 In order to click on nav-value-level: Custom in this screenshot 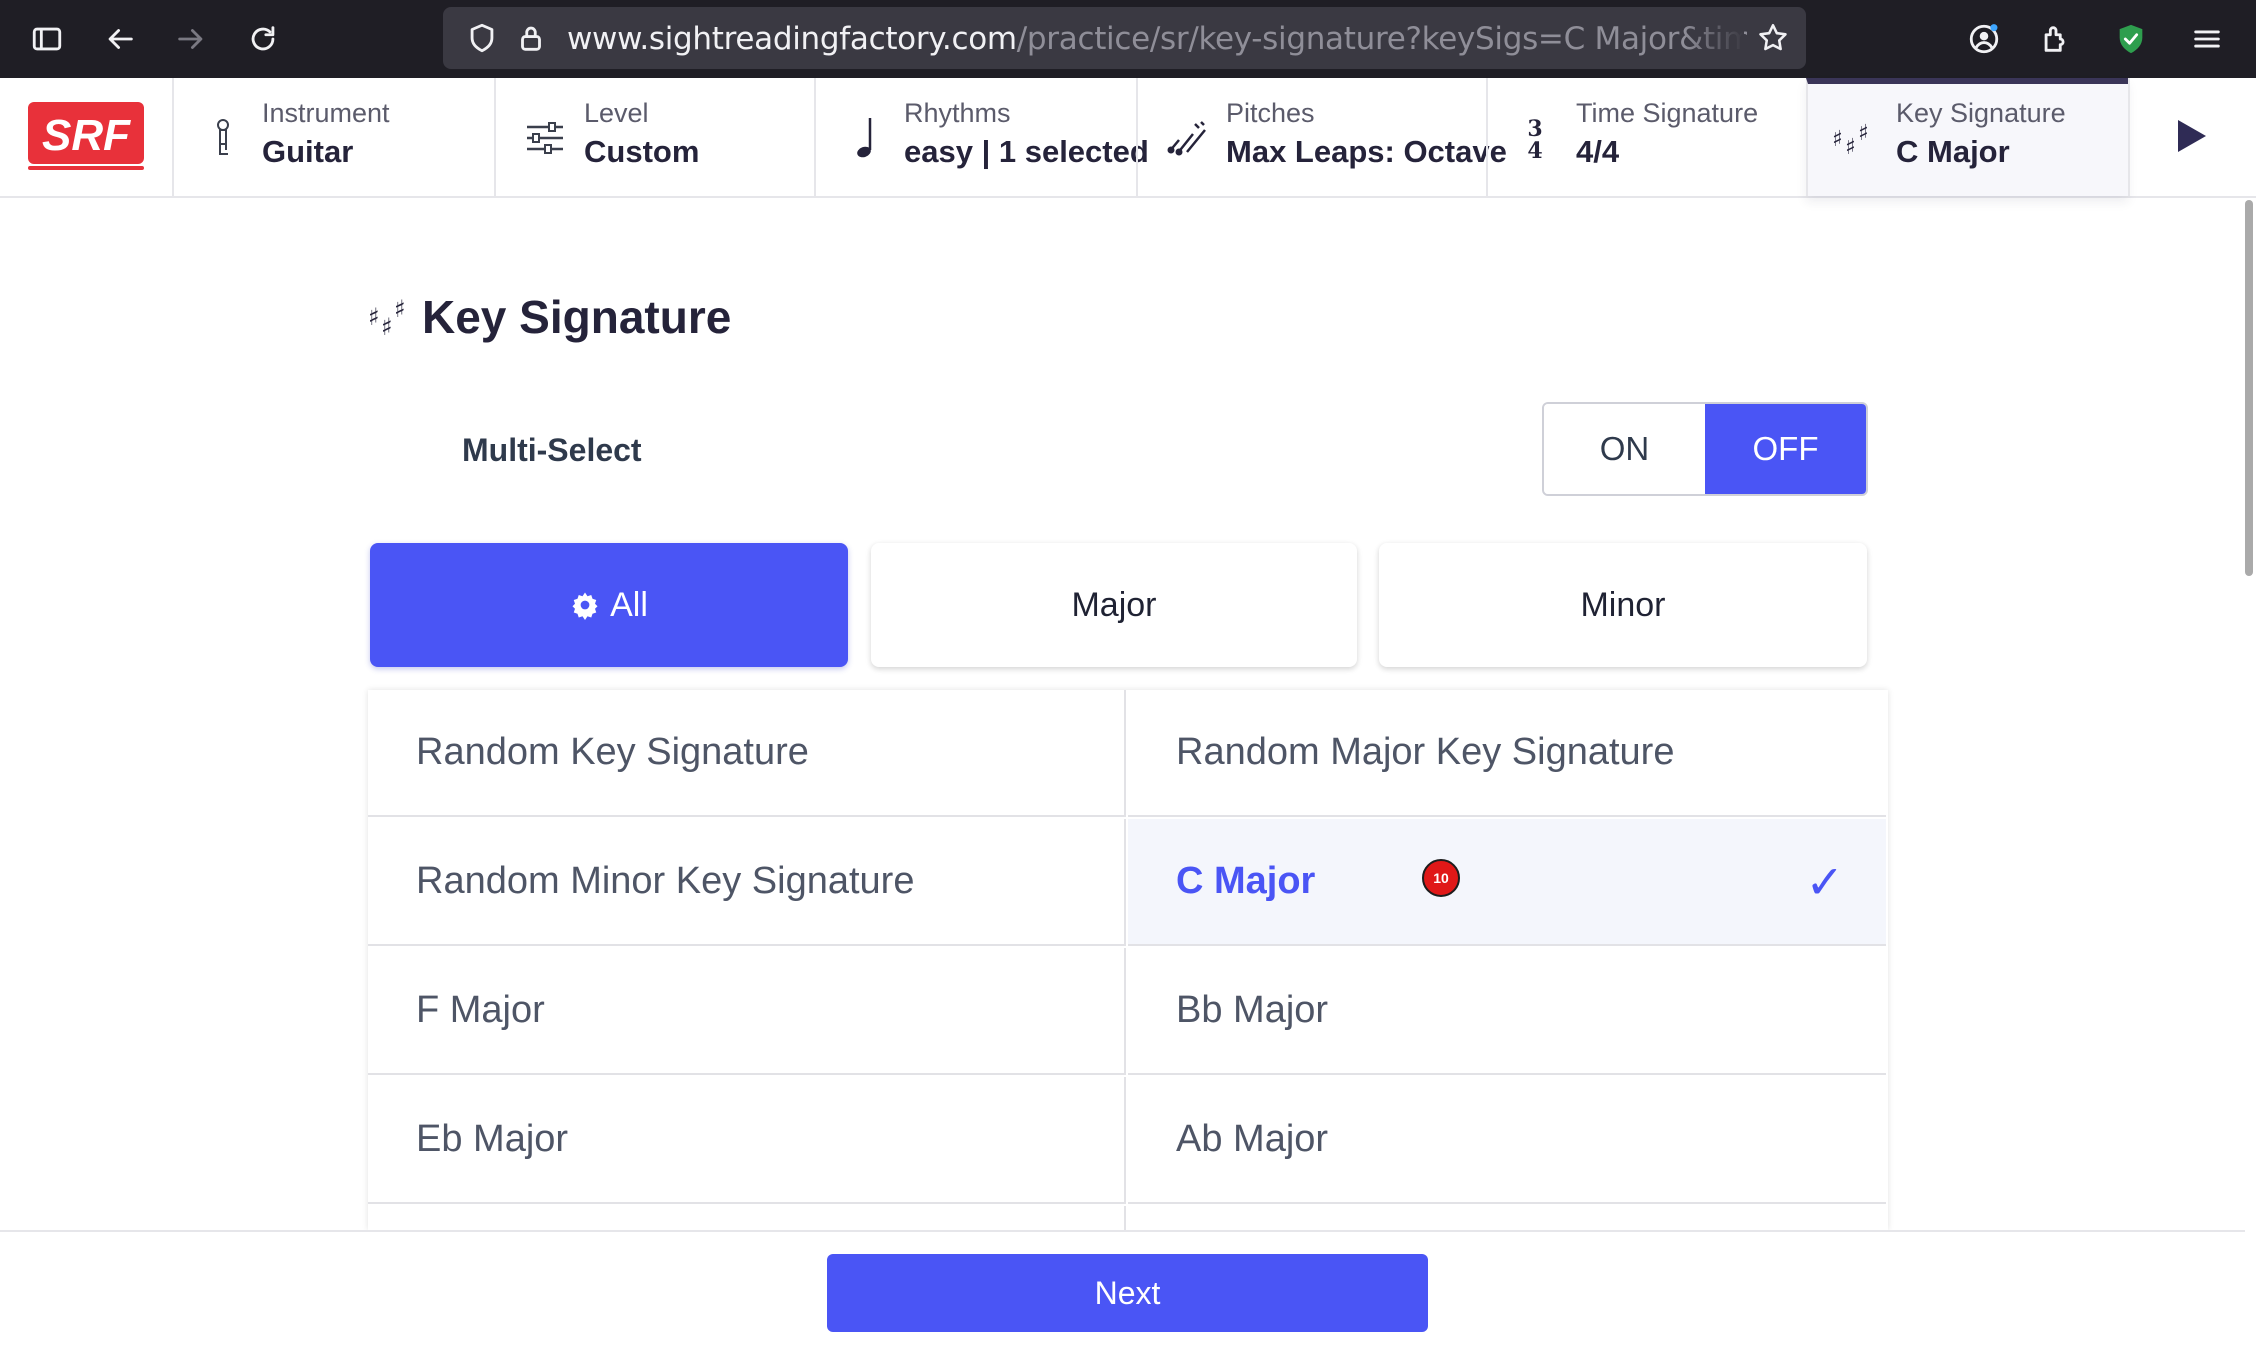, I will do `click(642, 151)`.